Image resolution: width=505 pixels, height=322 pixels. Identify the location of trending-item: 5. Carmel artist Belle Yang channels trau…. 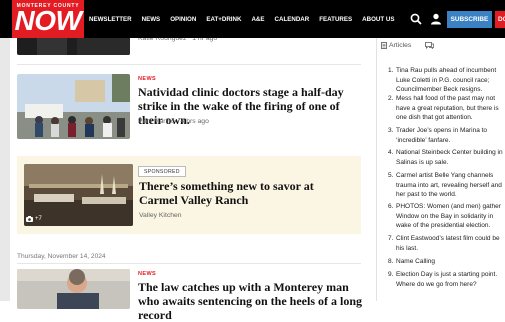
(446, 186).